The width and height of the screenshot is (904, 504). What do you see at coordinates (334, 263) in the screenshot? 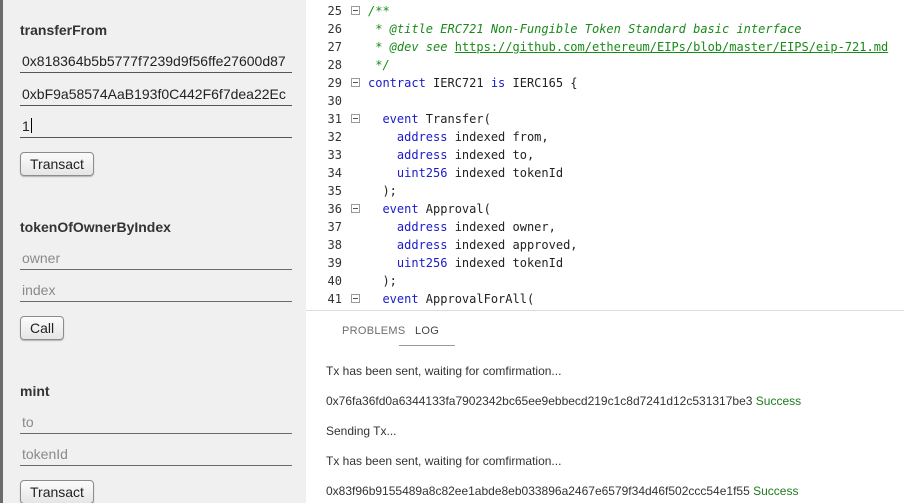
I see `line-number: 39` at bounding box center [334, 263].